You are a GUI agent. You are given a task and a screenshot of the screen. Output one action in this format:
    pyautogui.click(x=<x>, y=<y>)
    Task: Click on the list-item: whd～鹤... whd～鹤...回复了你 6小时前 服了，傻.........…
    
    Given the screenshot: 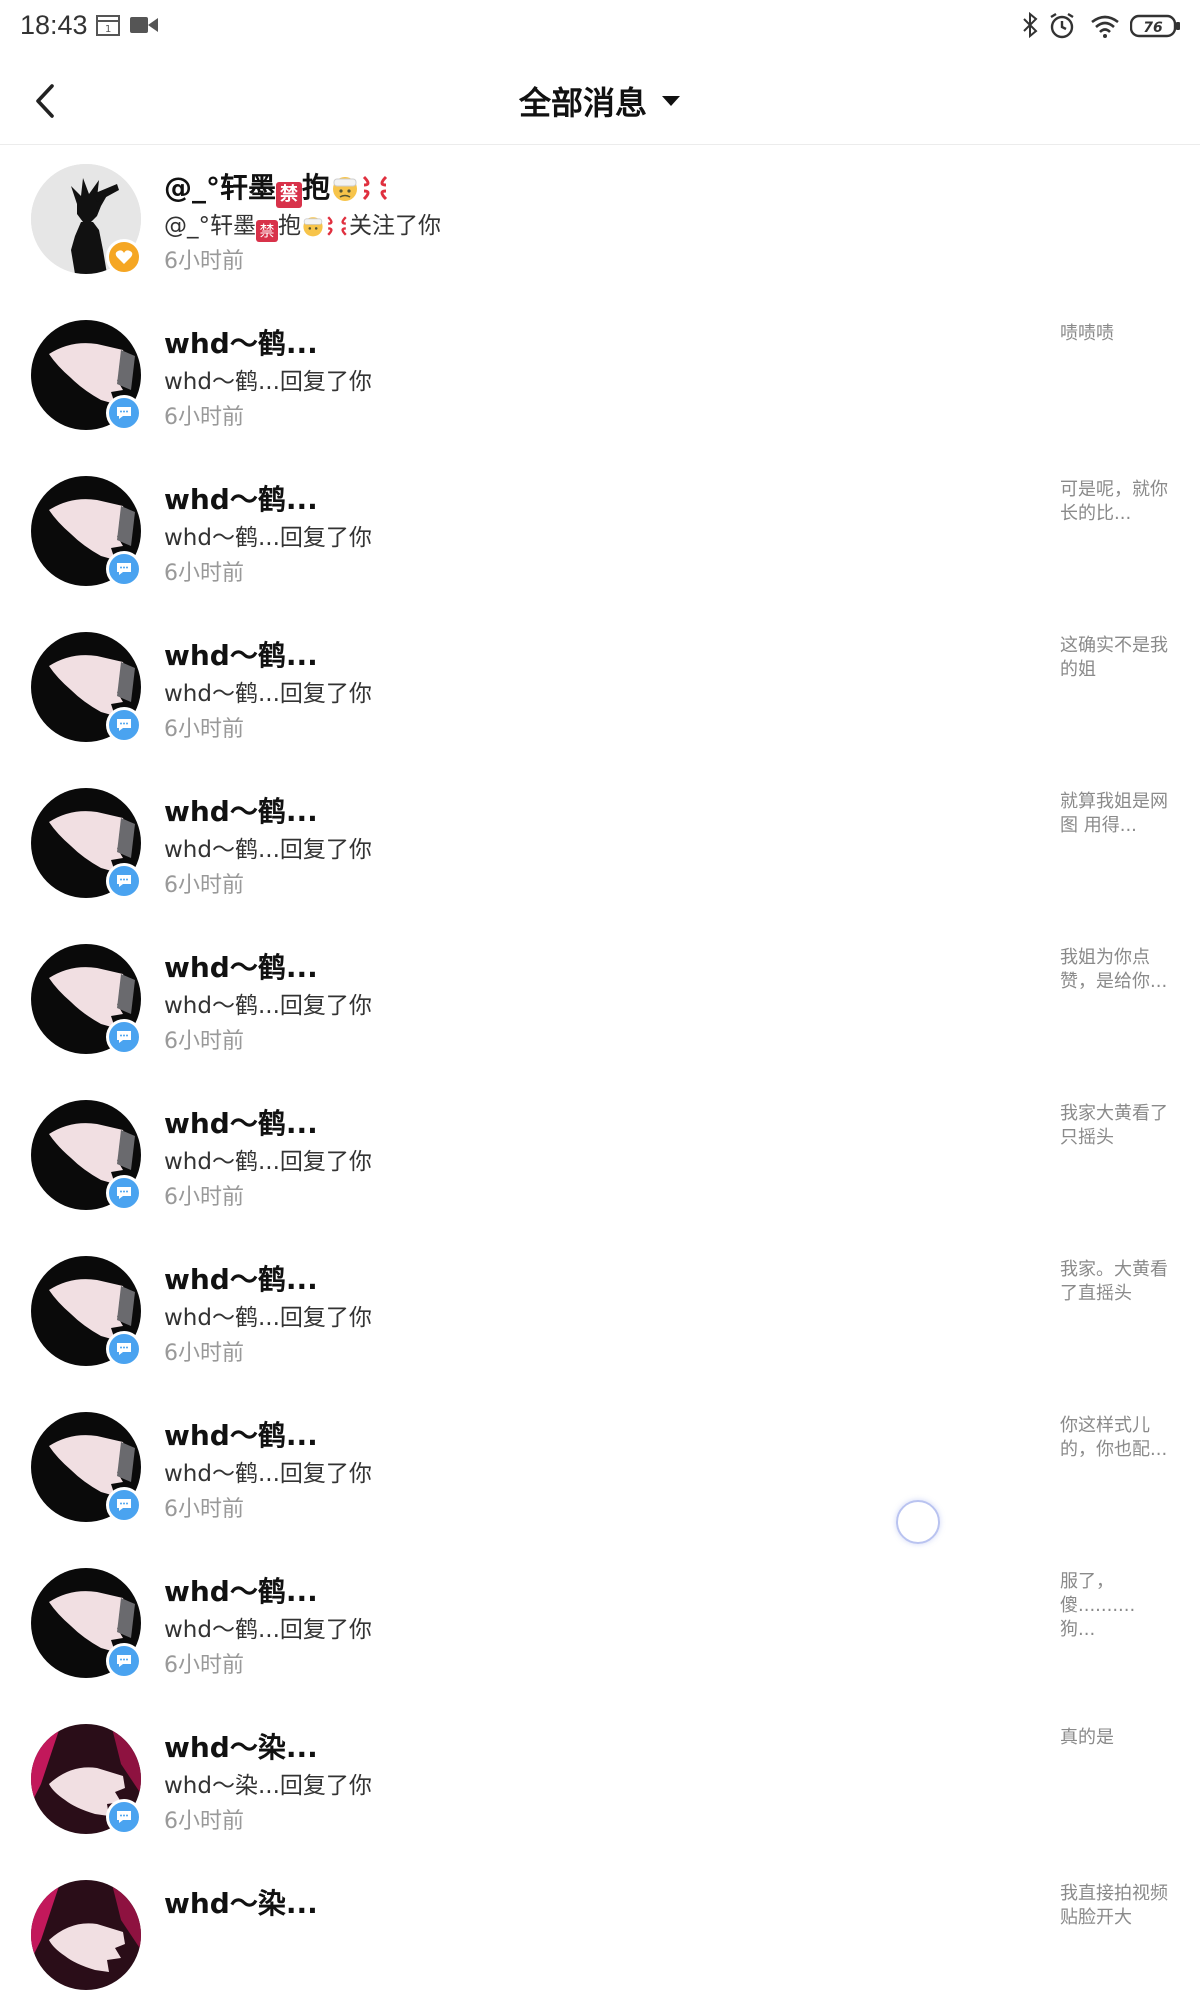 What is the action you would take?
    pyautogui.click(x=600, y=1626)
    